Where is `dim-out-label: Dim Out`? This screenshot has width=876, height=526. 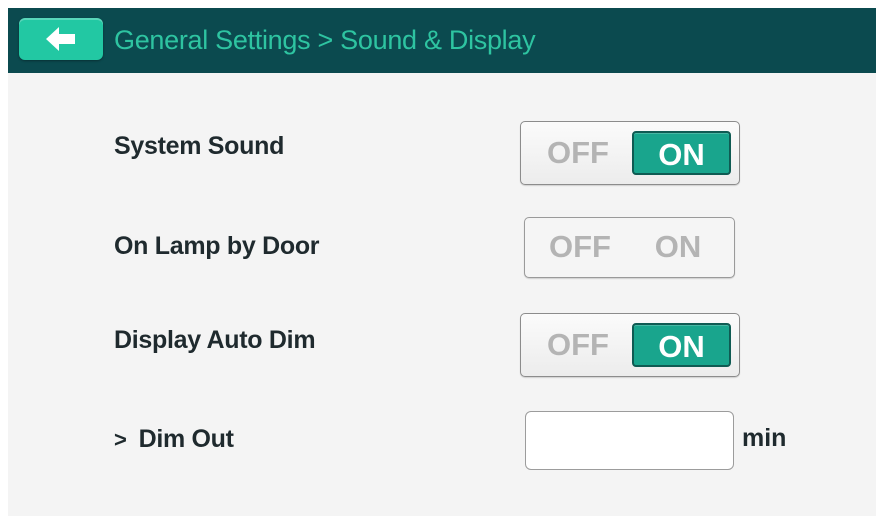
dim-out-label: Dim Out is located at coordinates (186, 439).